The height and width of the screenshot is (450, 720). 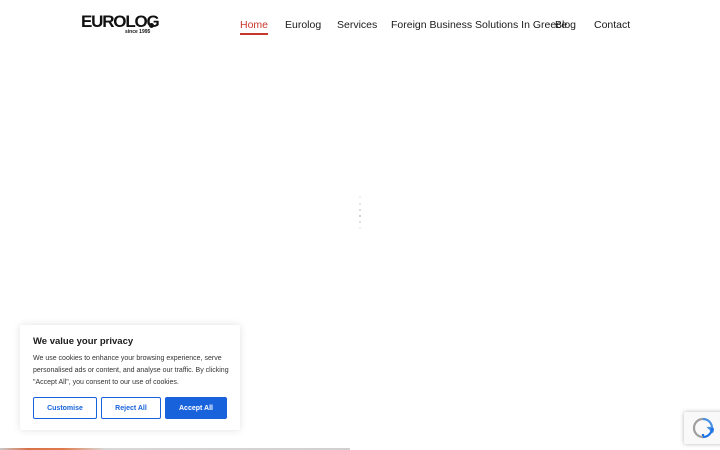 I want to click on recaptcha-badge, so click(x=702, y=428).